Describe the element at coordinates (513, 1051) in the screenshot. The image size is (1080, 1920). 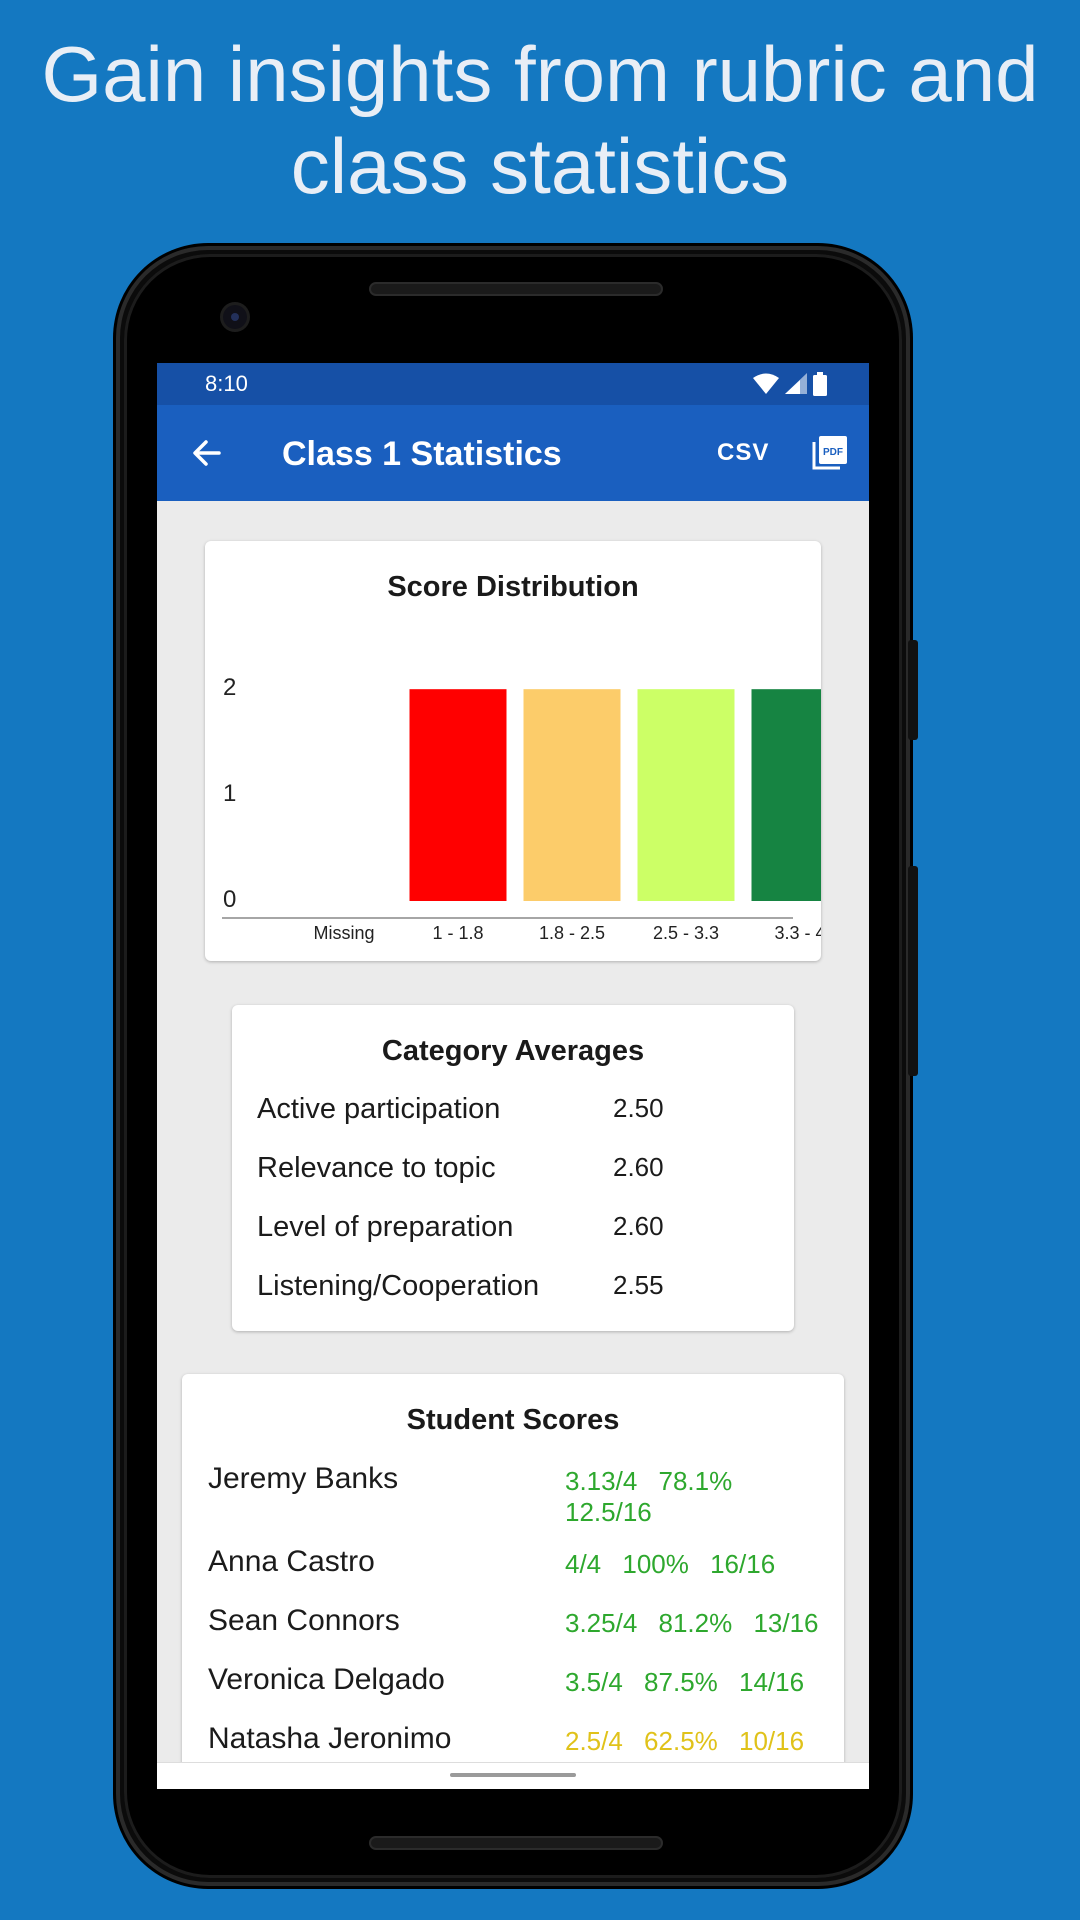
I see `category-averages-title: Category Averages` at that location.